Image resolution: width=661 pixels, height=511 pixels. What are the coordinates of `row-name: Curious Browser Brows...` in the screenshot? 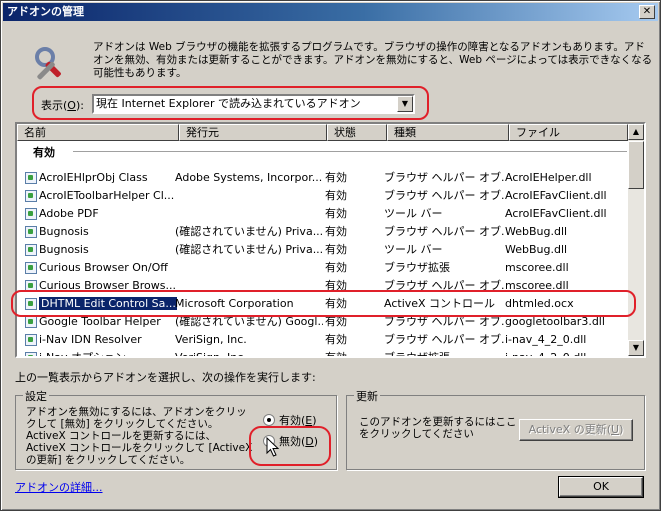 It's located at (108, 285).